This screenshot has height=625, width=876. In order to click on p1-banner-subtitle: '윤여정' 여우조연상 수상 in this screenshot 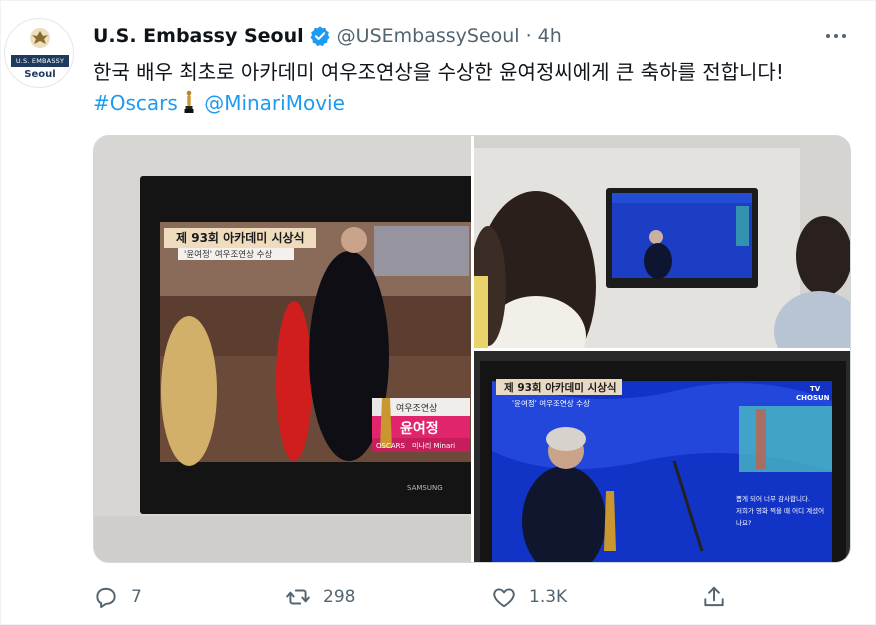, I will do `click(228, 254)`.